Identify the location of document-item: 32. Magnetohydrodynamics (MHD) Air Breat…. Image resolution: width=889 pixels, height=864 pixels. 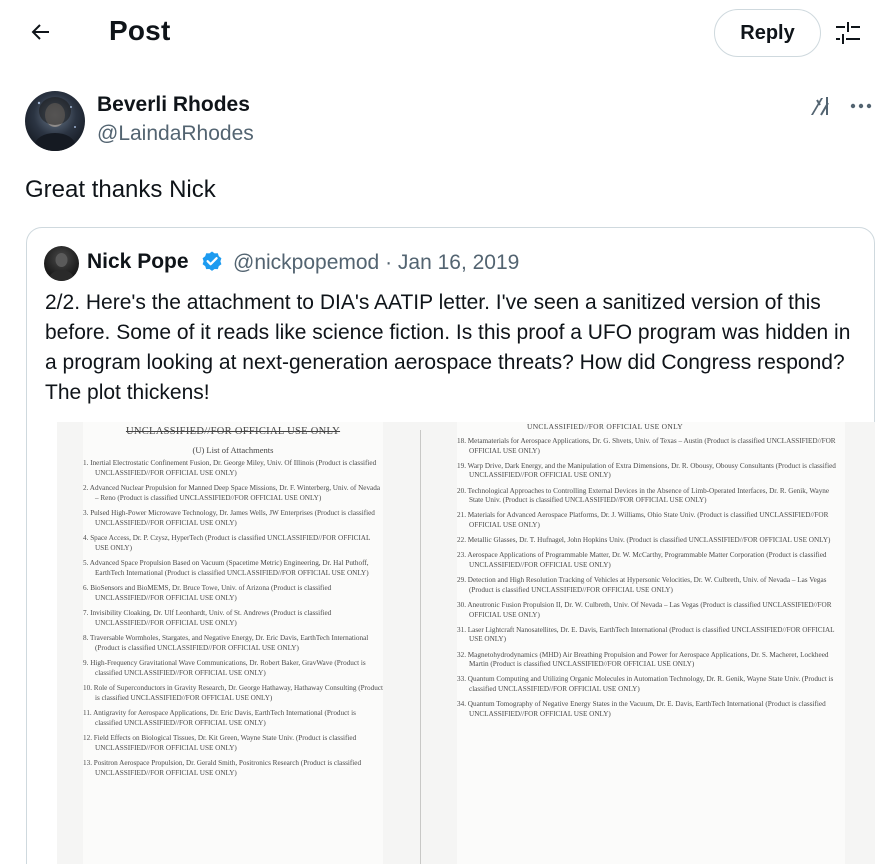
(643, 659).